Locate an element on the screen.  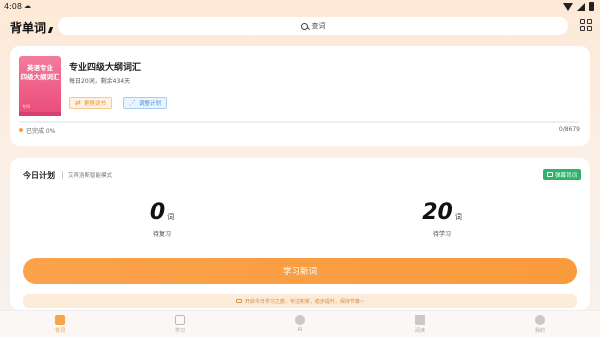
change-book-label: 更换词书 is located at coordinates (94, 104).